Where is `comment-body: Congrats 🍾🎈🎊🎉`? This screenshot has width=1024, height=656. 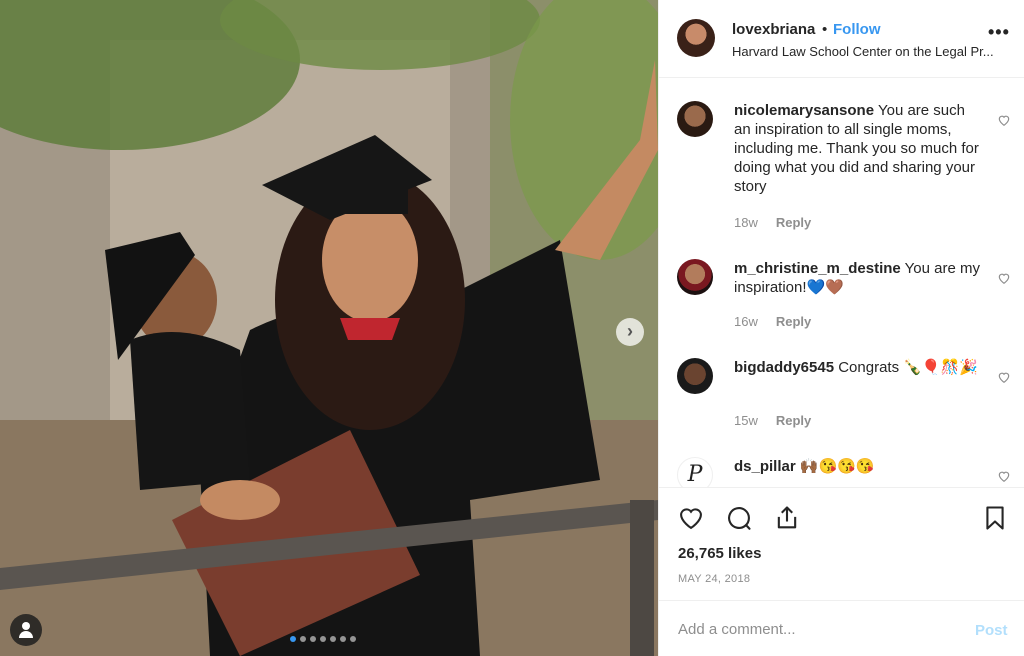
comment-body: Congrats 🍾🎈🎊🎉 is located at coordinates (908, 367).